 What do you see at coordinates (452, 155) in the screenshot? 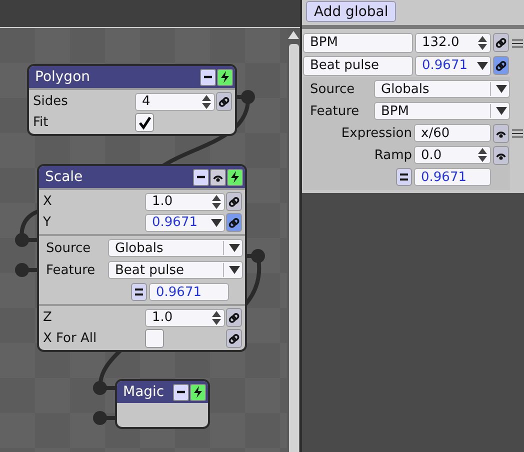
I see `number-field: 0.0` at bounding box center [452, 155].